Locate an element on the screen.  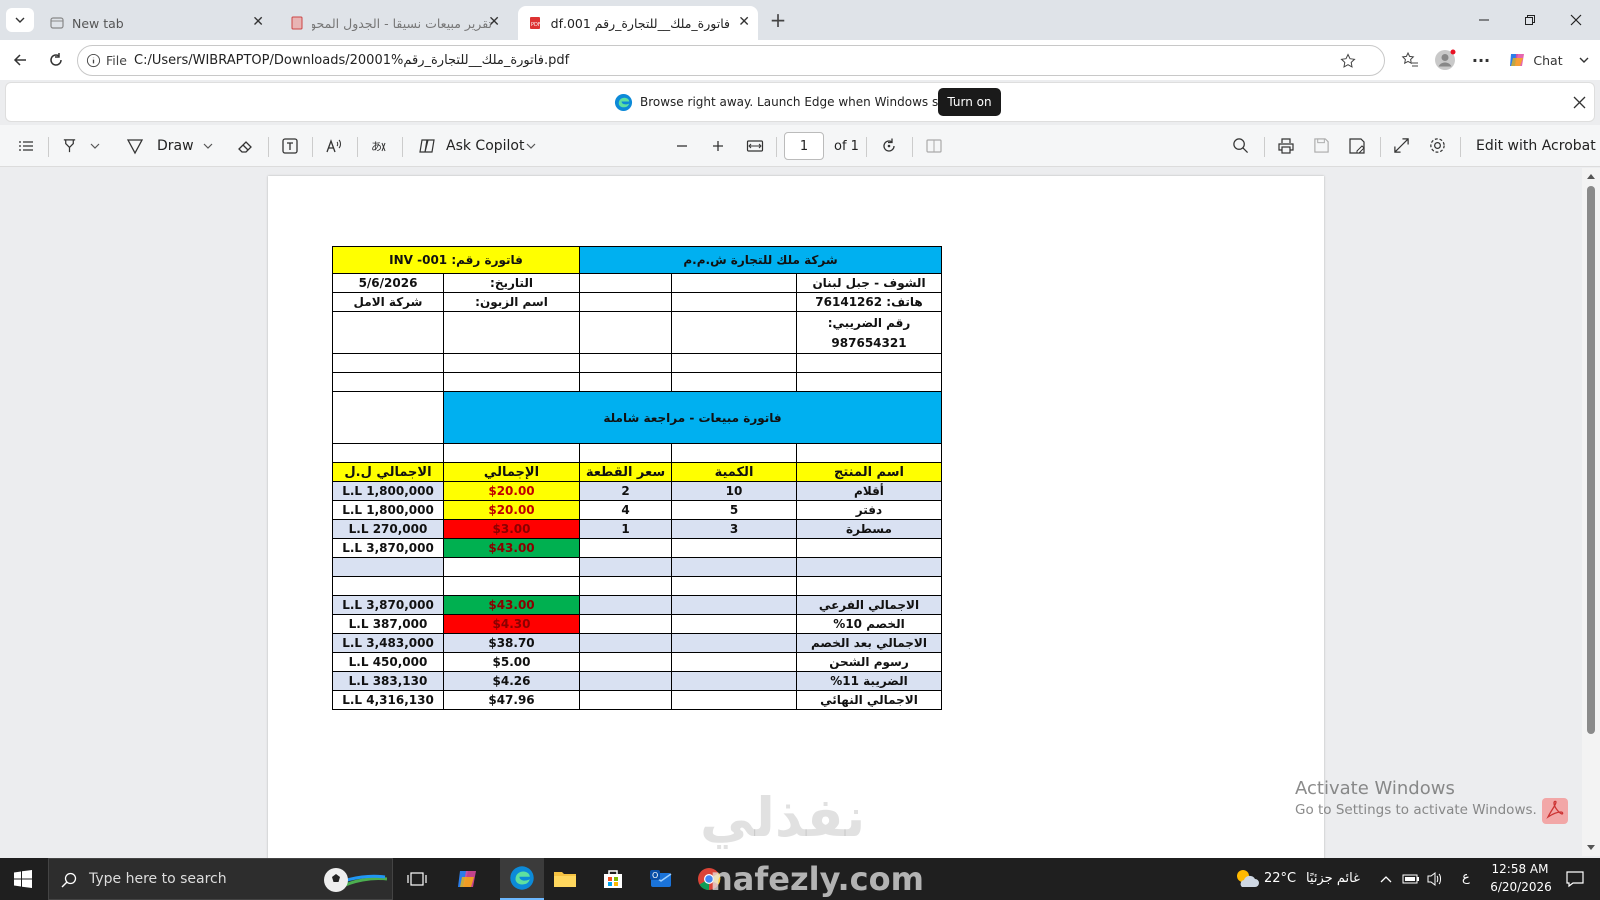
draw-label: Draw is located at coordinates (175, 146).